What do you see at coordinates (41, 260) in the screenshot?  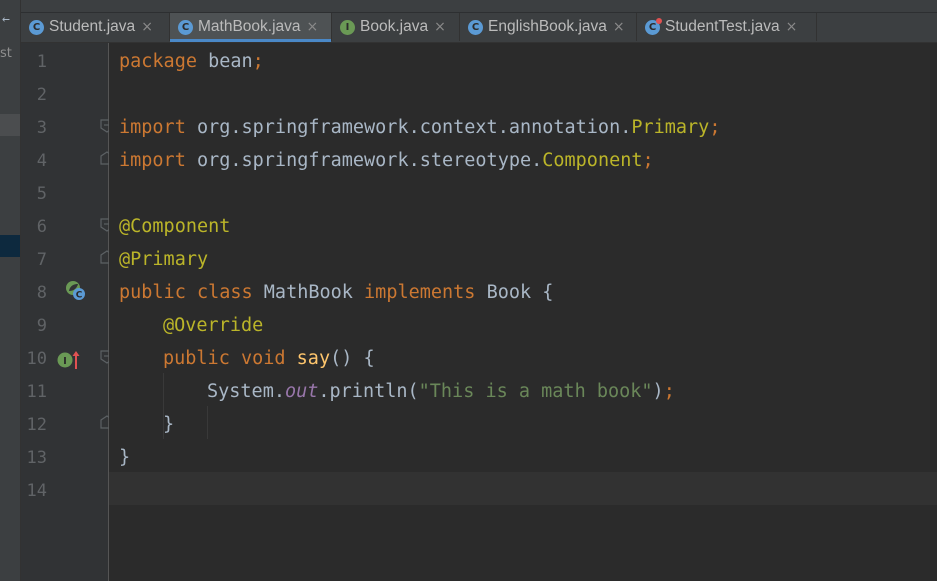 I see `line-number: 7` at bounding box center [41, 260].